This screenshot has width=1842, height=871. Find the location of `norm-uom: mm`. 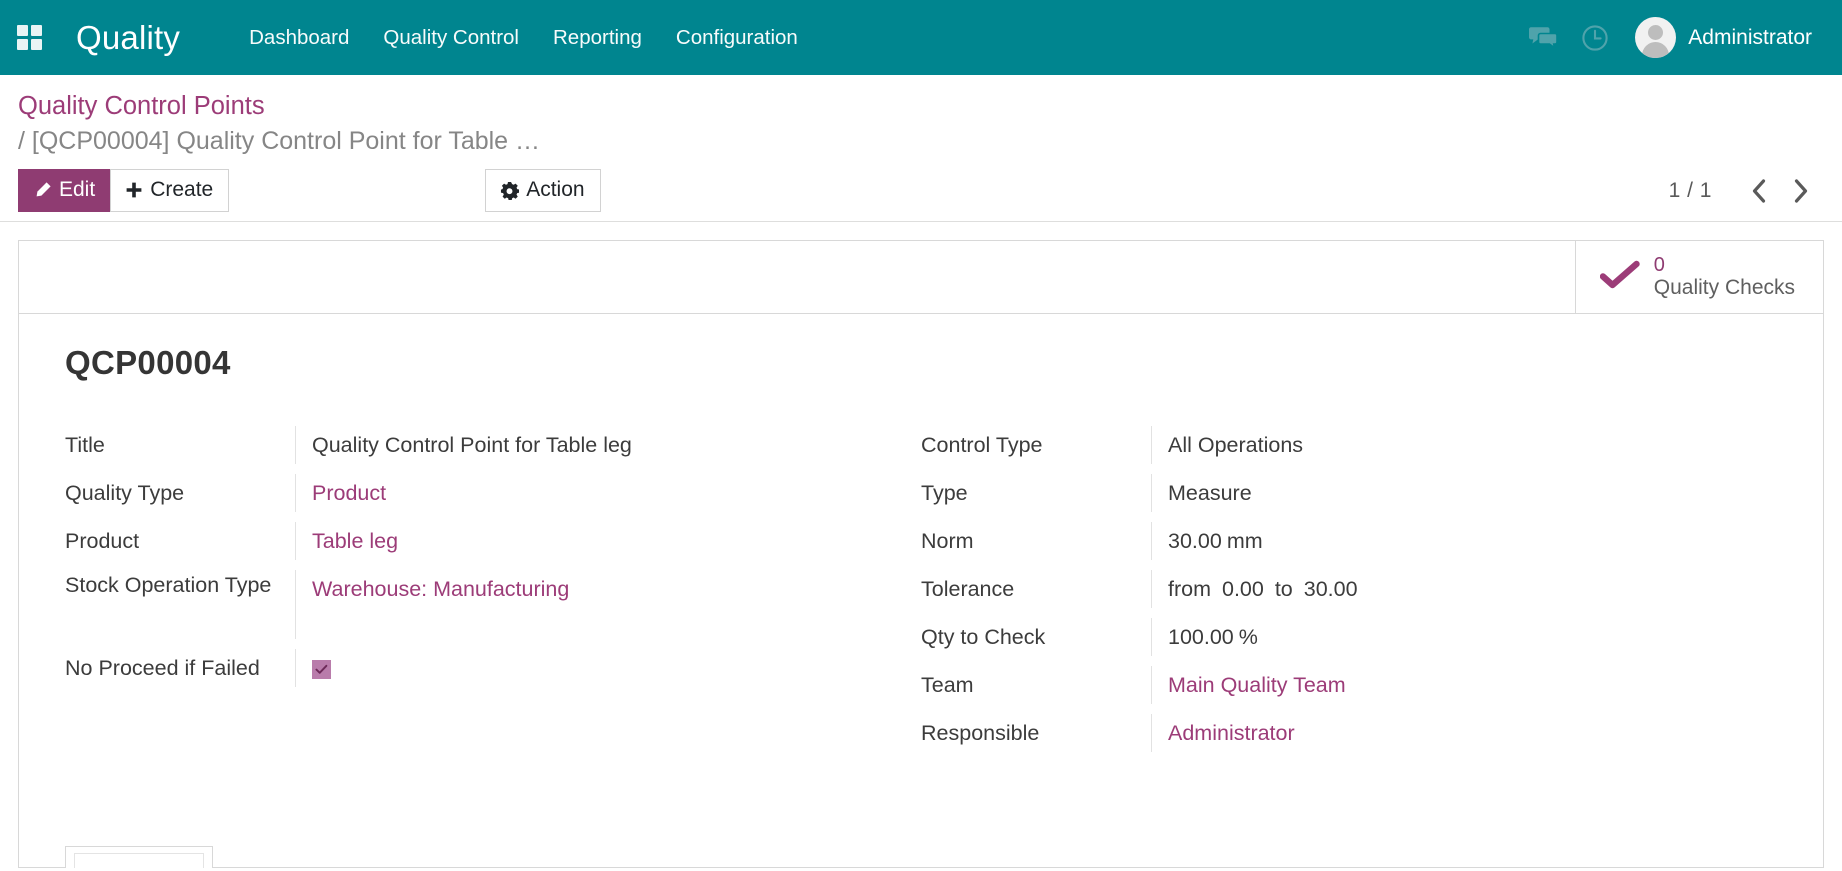

norm-uom: mm is located at coordinates (1244, 541).